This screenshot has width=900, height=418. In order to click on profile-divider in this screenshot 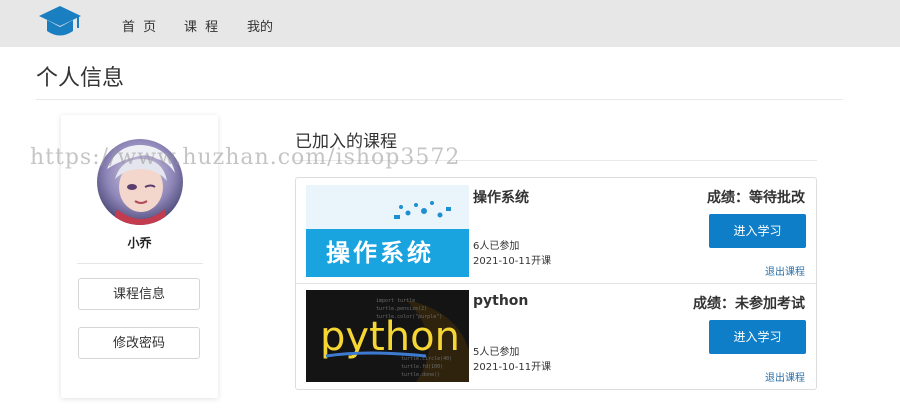, I will do `click(140, 263)`.